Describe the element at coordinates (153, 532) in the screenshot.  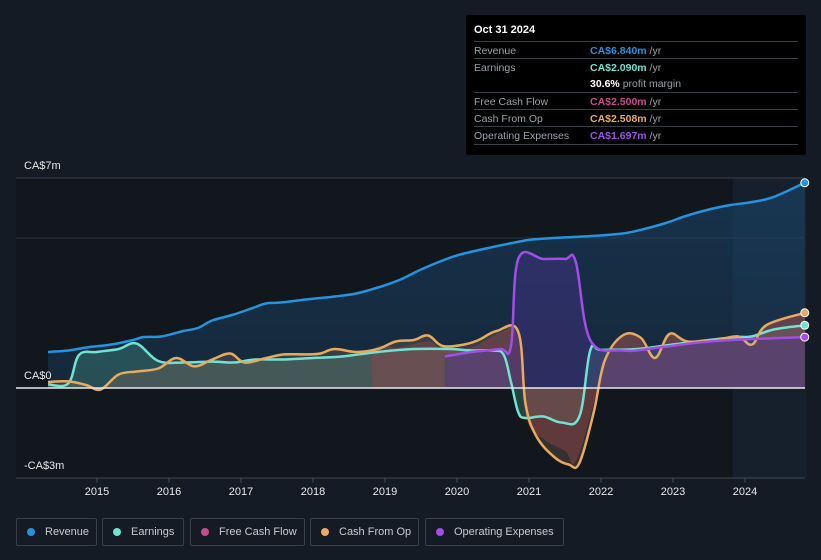
I see `legend-label: Earnings` at that location.